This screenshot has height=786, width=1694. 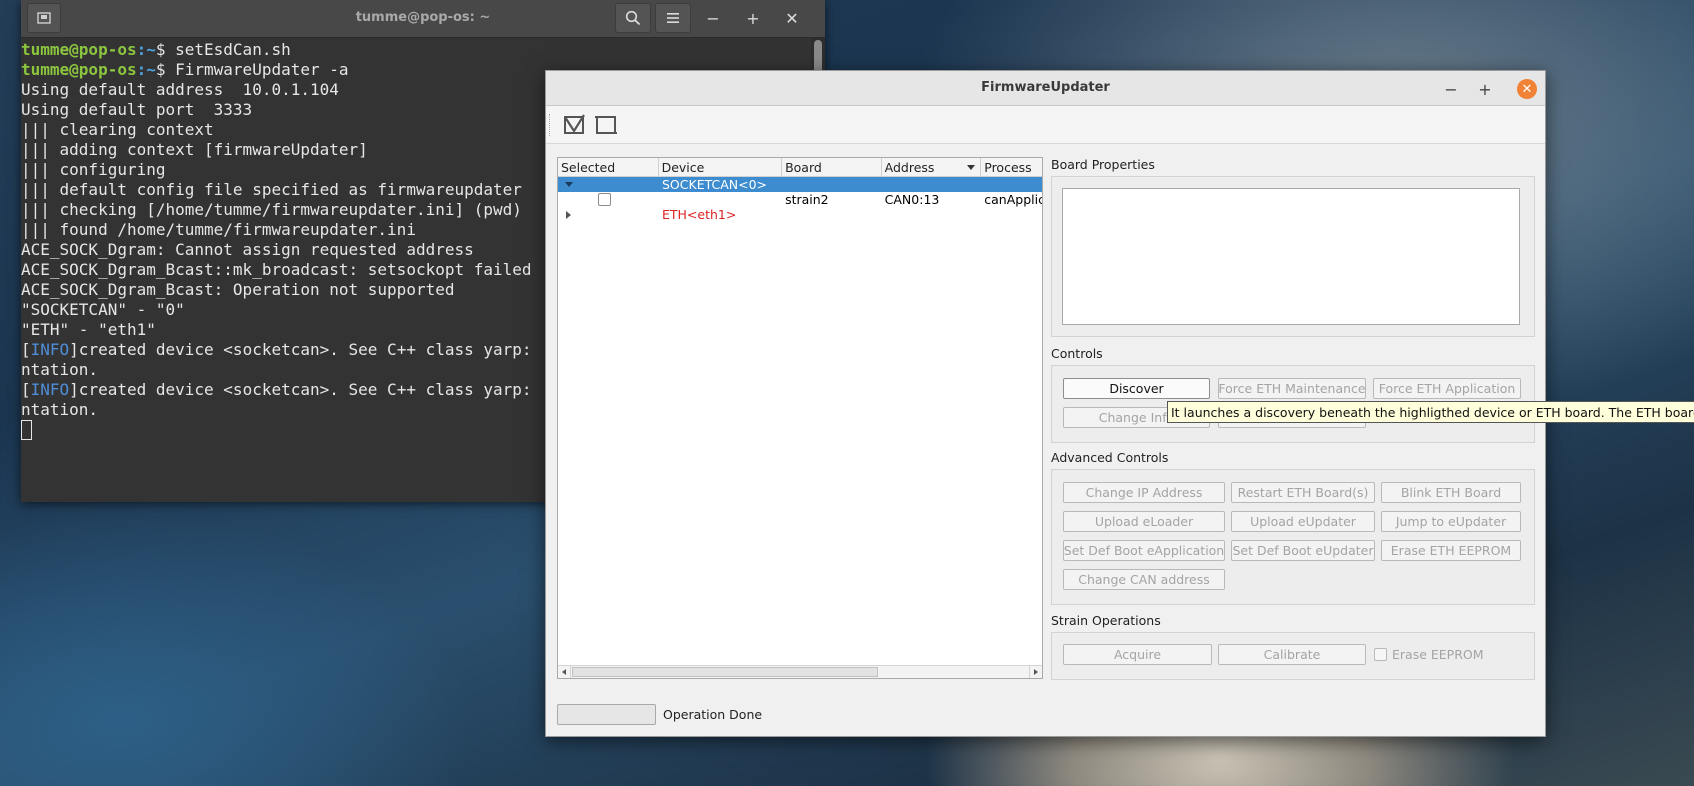 What do you see at coordinates (26, 430) in the screenshot?
I see `terminal-cursor` at bounding box center [26, 430].